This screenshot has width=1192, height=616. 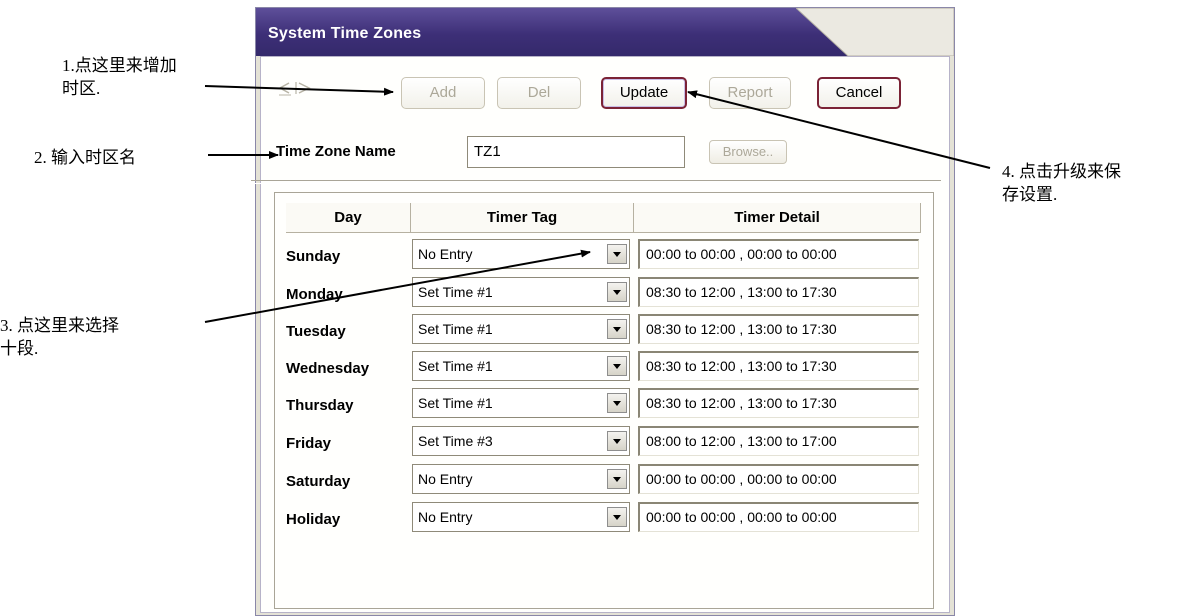 I want to click on annotation-step3: 3. 点这里来选择 十段., so click(x=59, y=337).